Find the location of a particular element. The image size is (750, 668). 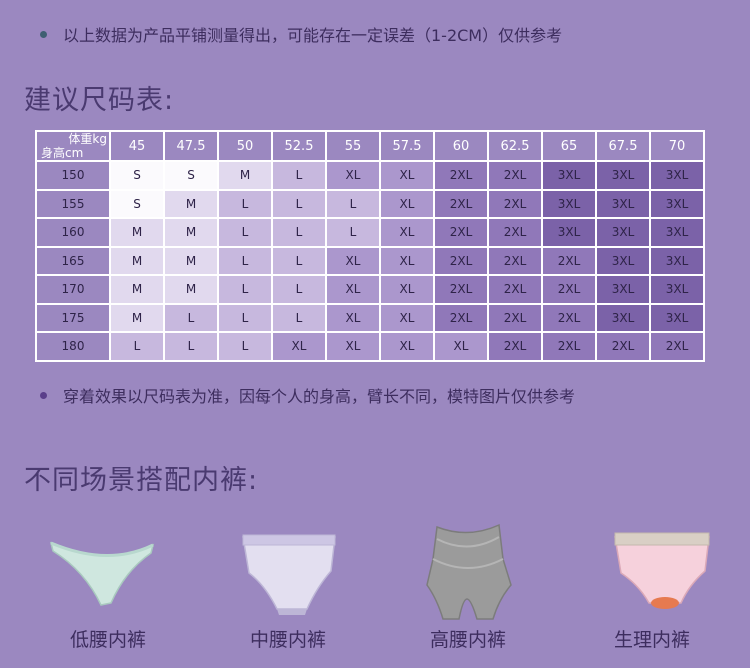

high-waist-brief-icon is located at coordinates (469, 571).